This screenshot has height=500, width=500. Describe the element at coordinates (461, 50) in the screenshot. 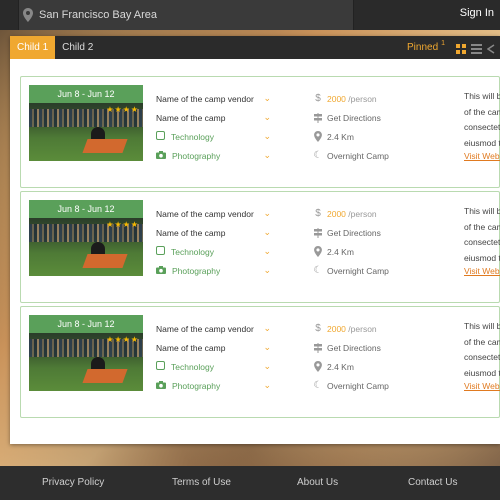

I see `grid-view-icon` at that location.